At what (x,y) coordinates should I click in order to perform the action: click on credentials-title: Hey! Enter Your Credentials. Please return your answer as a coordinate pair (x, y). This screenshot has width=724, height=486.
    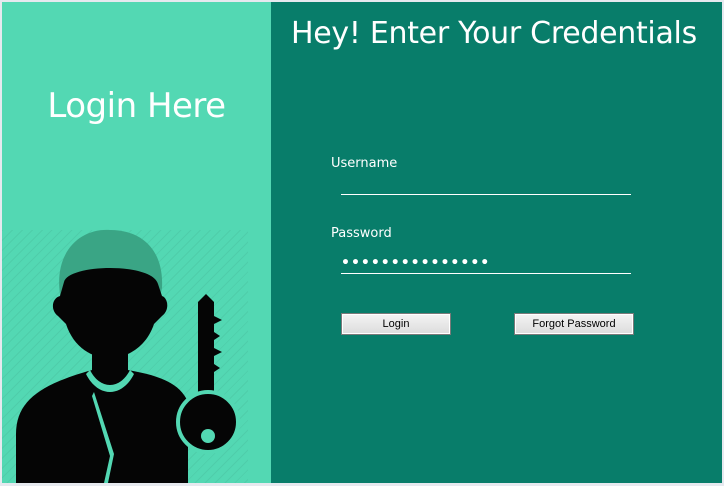
    Looking at the image, I should click on (494, 33).